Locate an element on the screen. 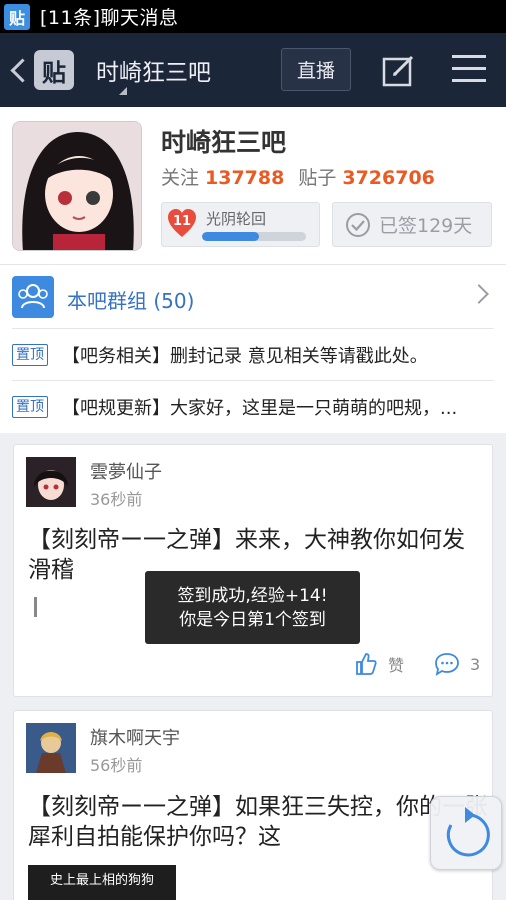 The height and width of the screenshot is (900, 506). comment-bubble-icon is located at coordinates (447, 664).